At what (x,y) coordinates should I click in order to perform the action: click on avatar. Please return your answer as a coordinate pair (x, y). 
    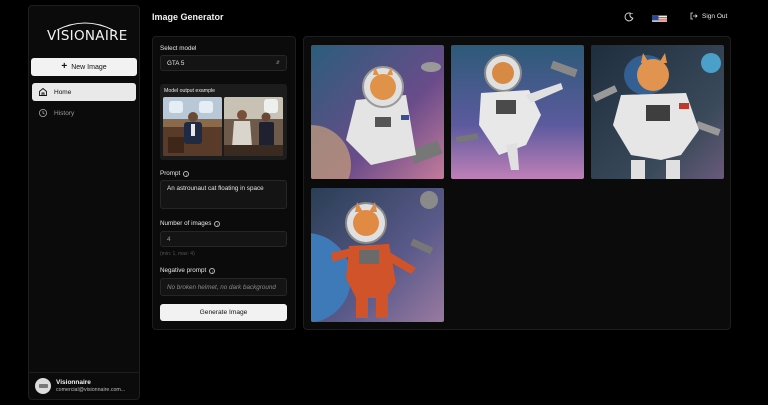
    Looking at the image, I should click on (43, 386).